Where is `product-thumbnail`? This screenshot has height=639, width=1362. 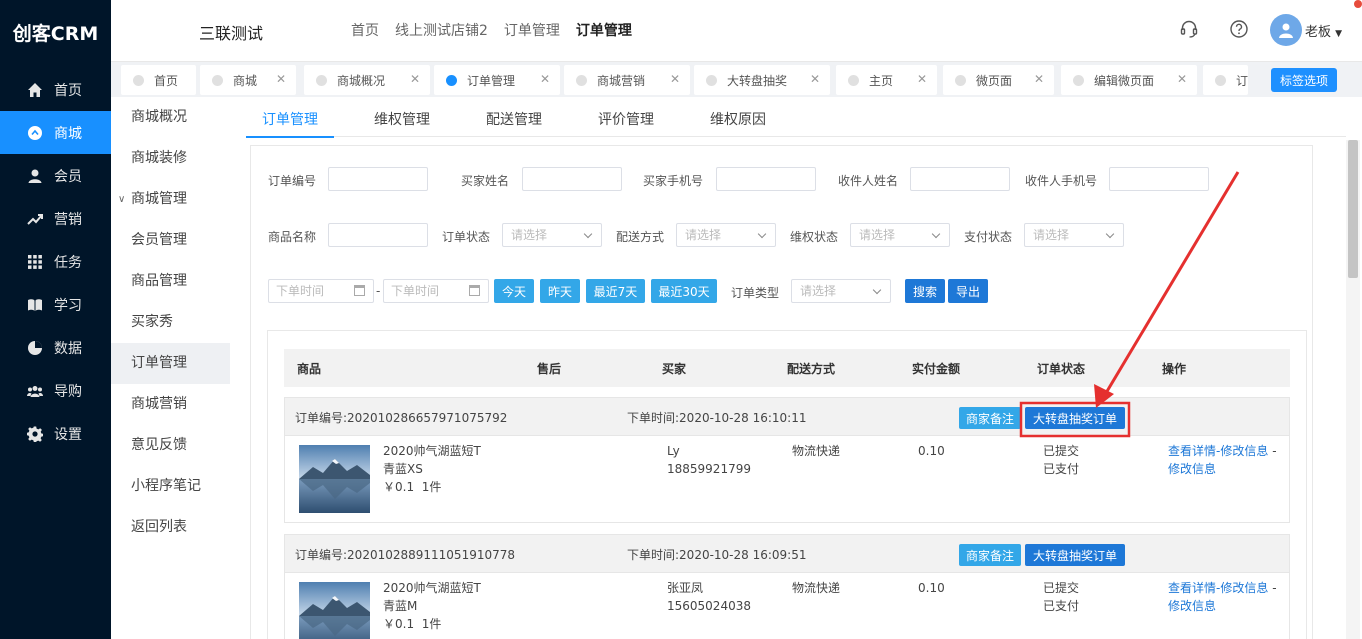
product-thumbnail is located at coordinates (334, 479).